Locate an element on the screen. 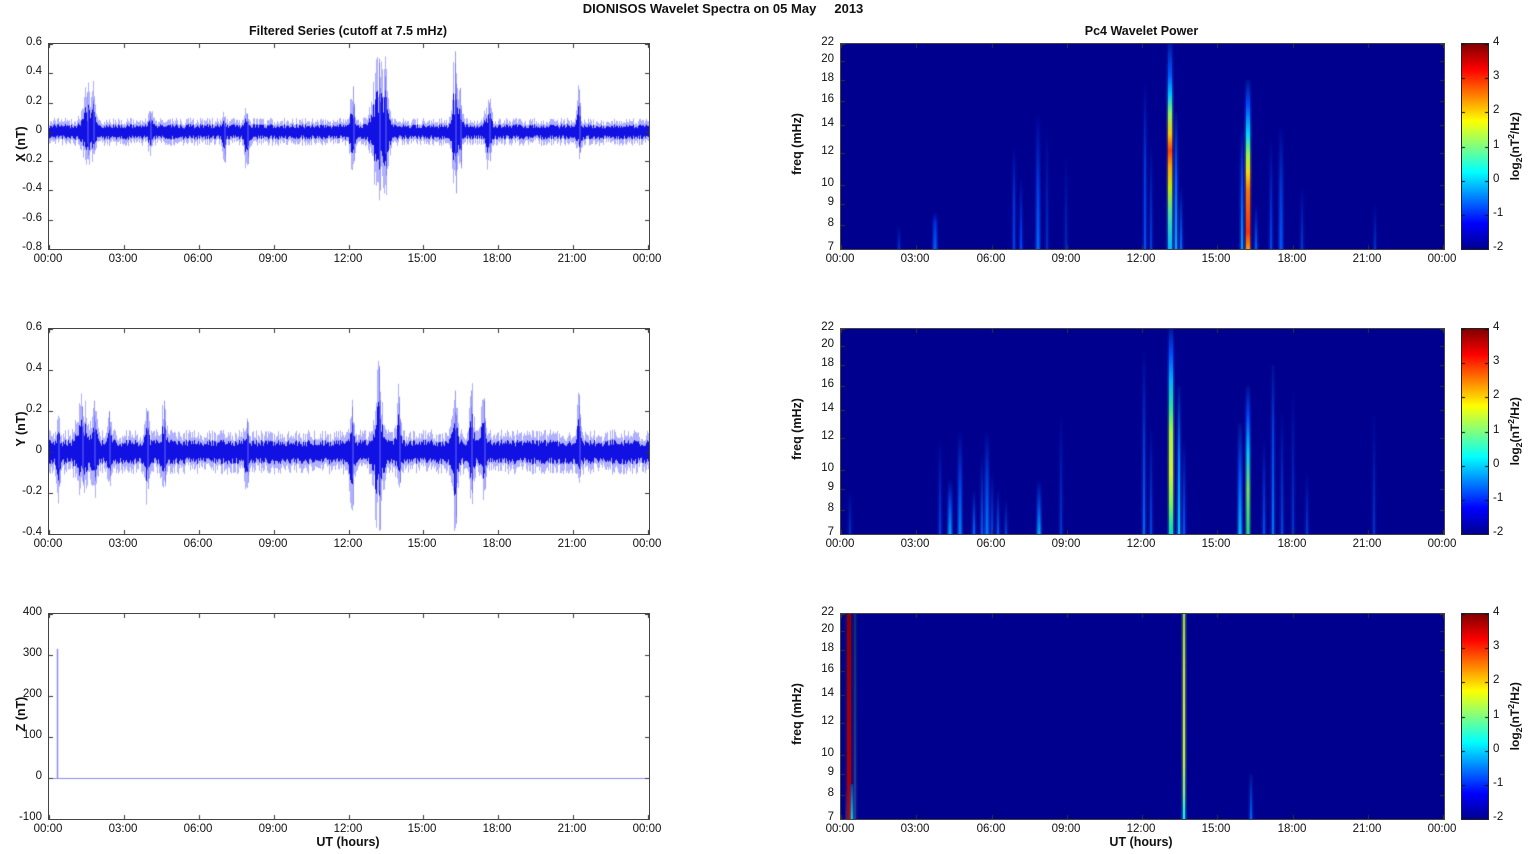 The width and height of the screenshot is (1529, 854). colorbar-tick-label: -2 is located at coordinates (1498, 532).